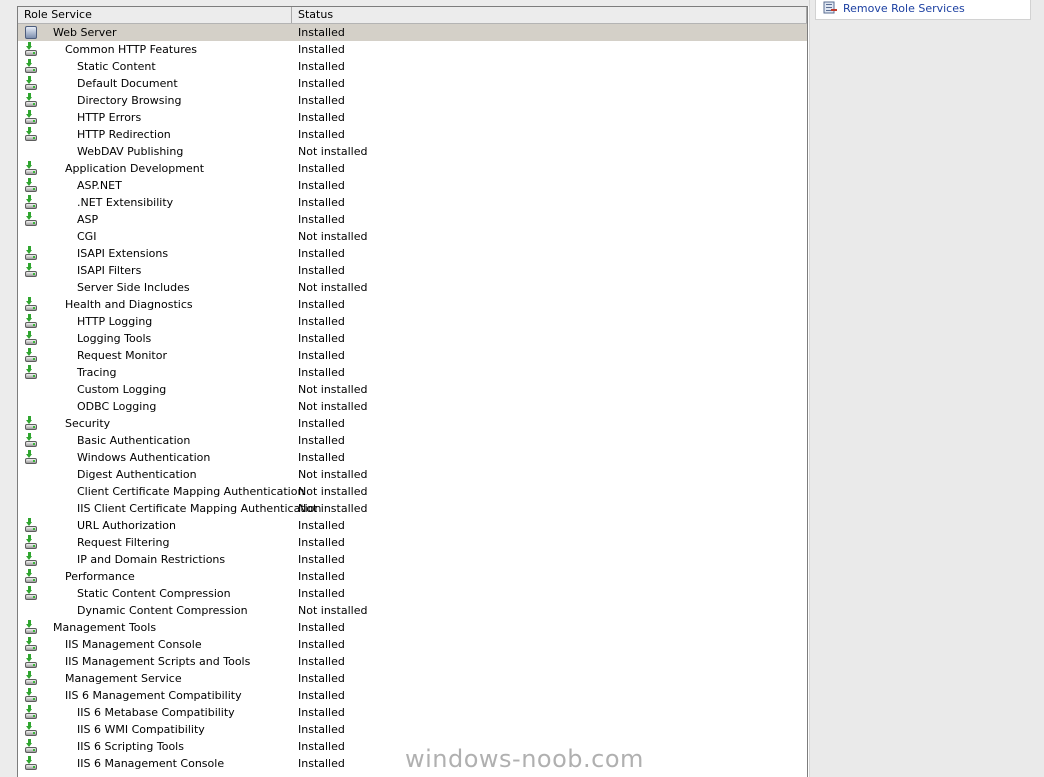 The height and width of the screenshot is (777, 1044). I want to click on role-service-name: Static Content Compression, so click(154, 593).